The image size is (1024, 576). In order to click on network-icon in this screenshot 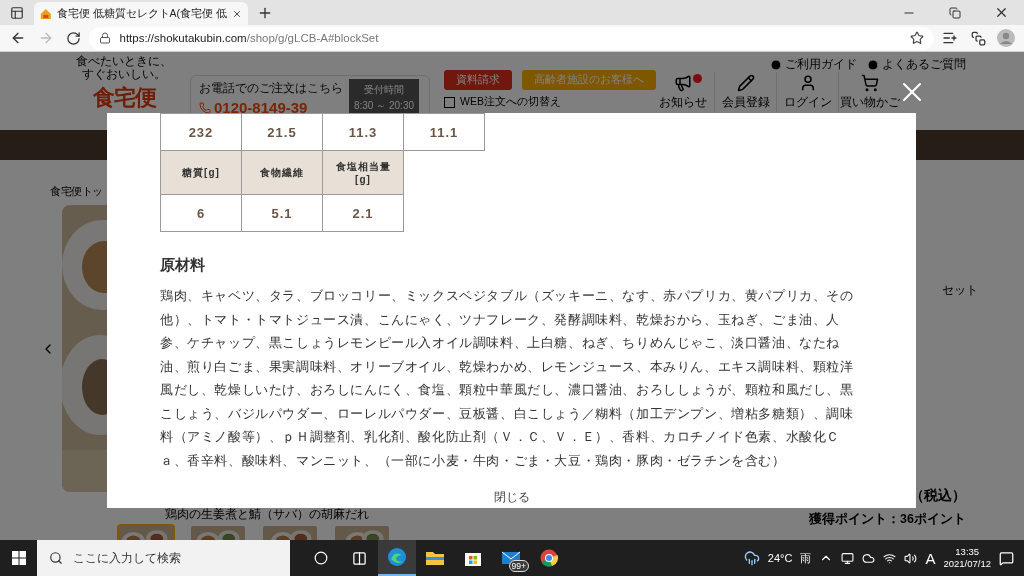, I will do `click(890, 558)`.